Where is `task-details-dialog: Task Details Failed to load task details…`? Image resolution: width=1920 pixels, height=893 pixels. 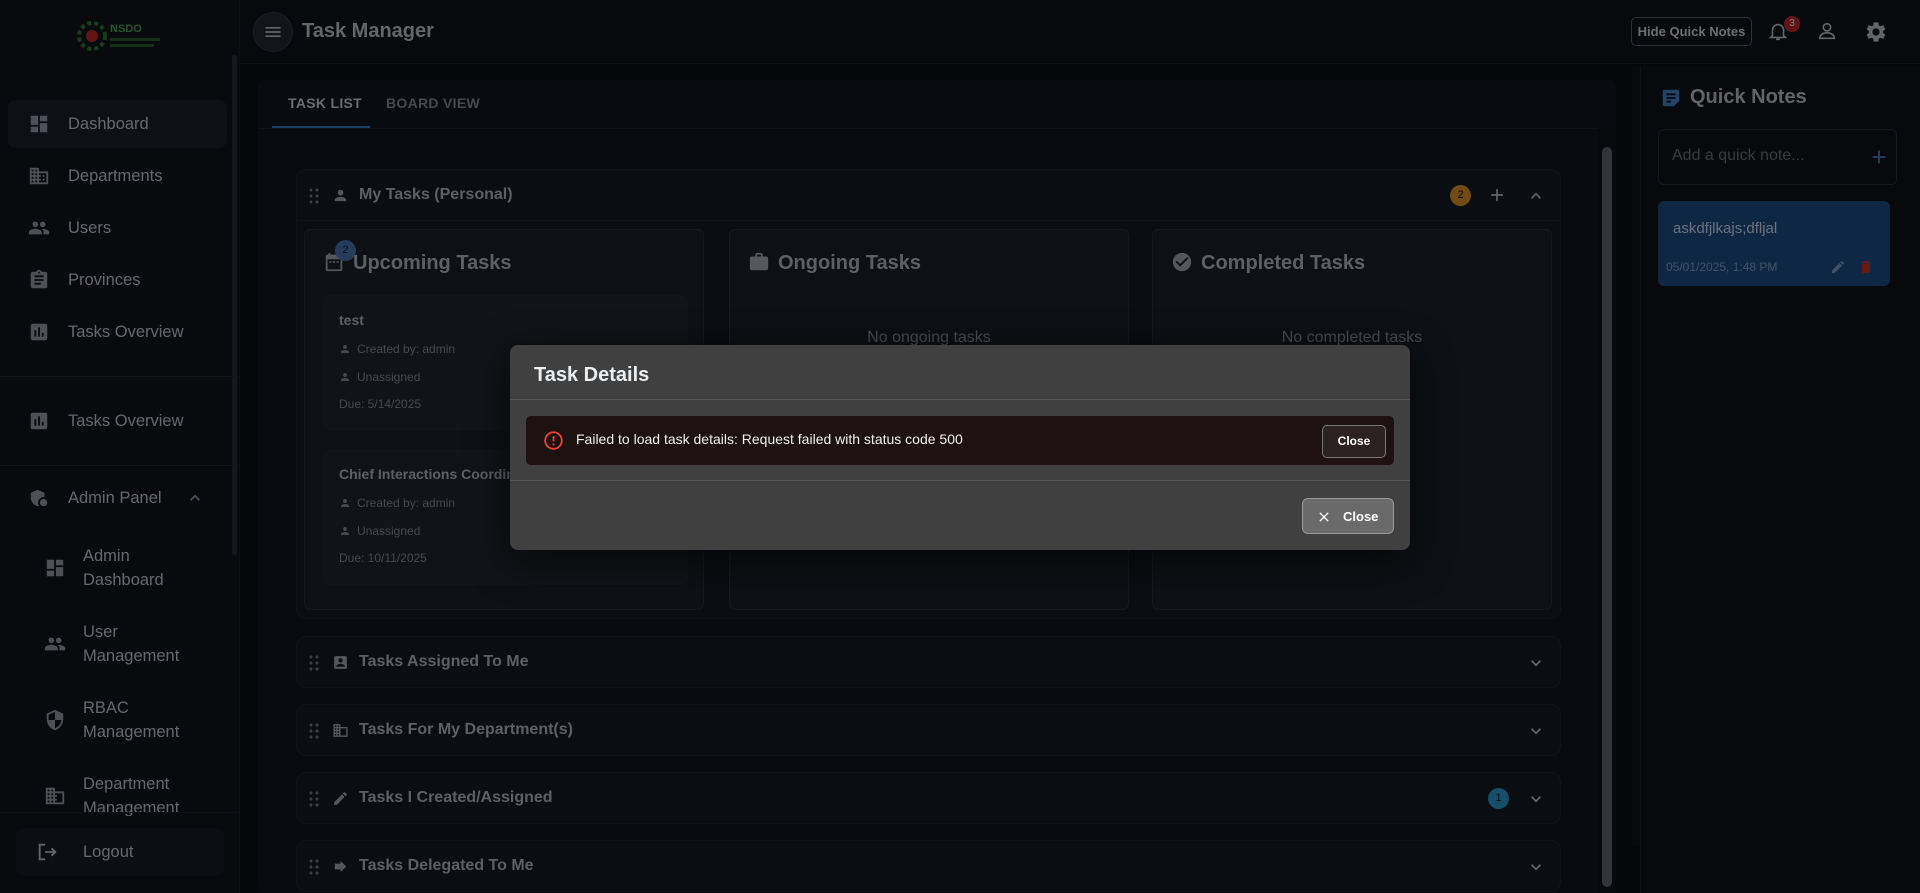 task-details-dialog: Task Details Failed to load task details… is located at coordinates (960, 447).